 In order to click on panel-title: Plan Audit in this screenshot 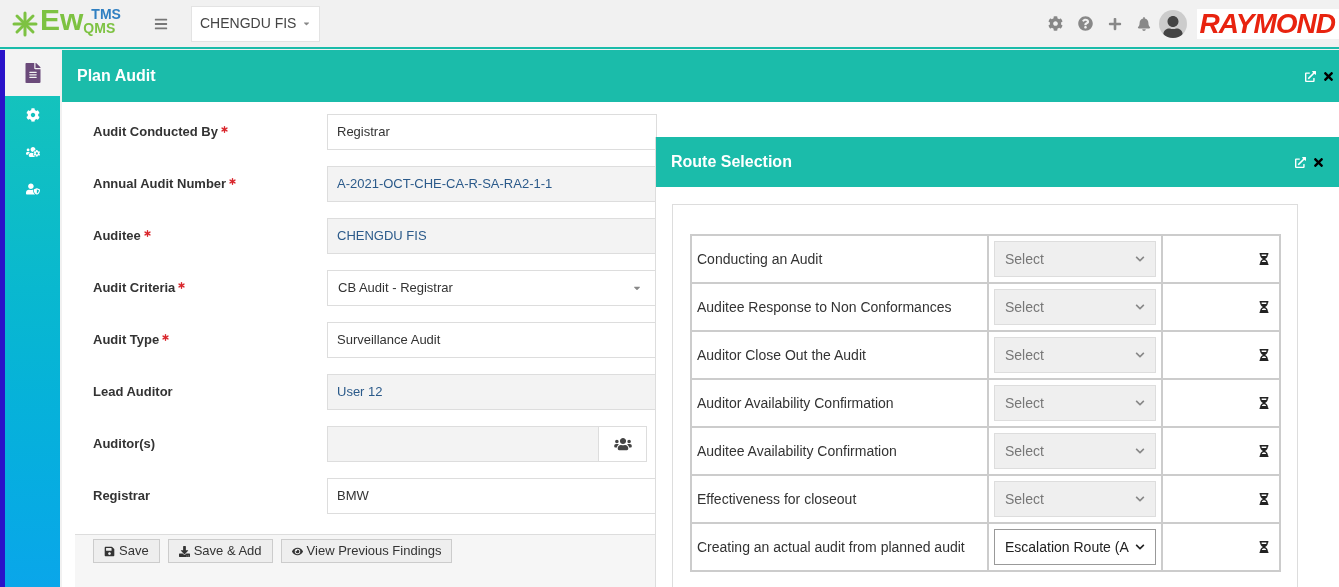, I will do `click(116, 76)`.